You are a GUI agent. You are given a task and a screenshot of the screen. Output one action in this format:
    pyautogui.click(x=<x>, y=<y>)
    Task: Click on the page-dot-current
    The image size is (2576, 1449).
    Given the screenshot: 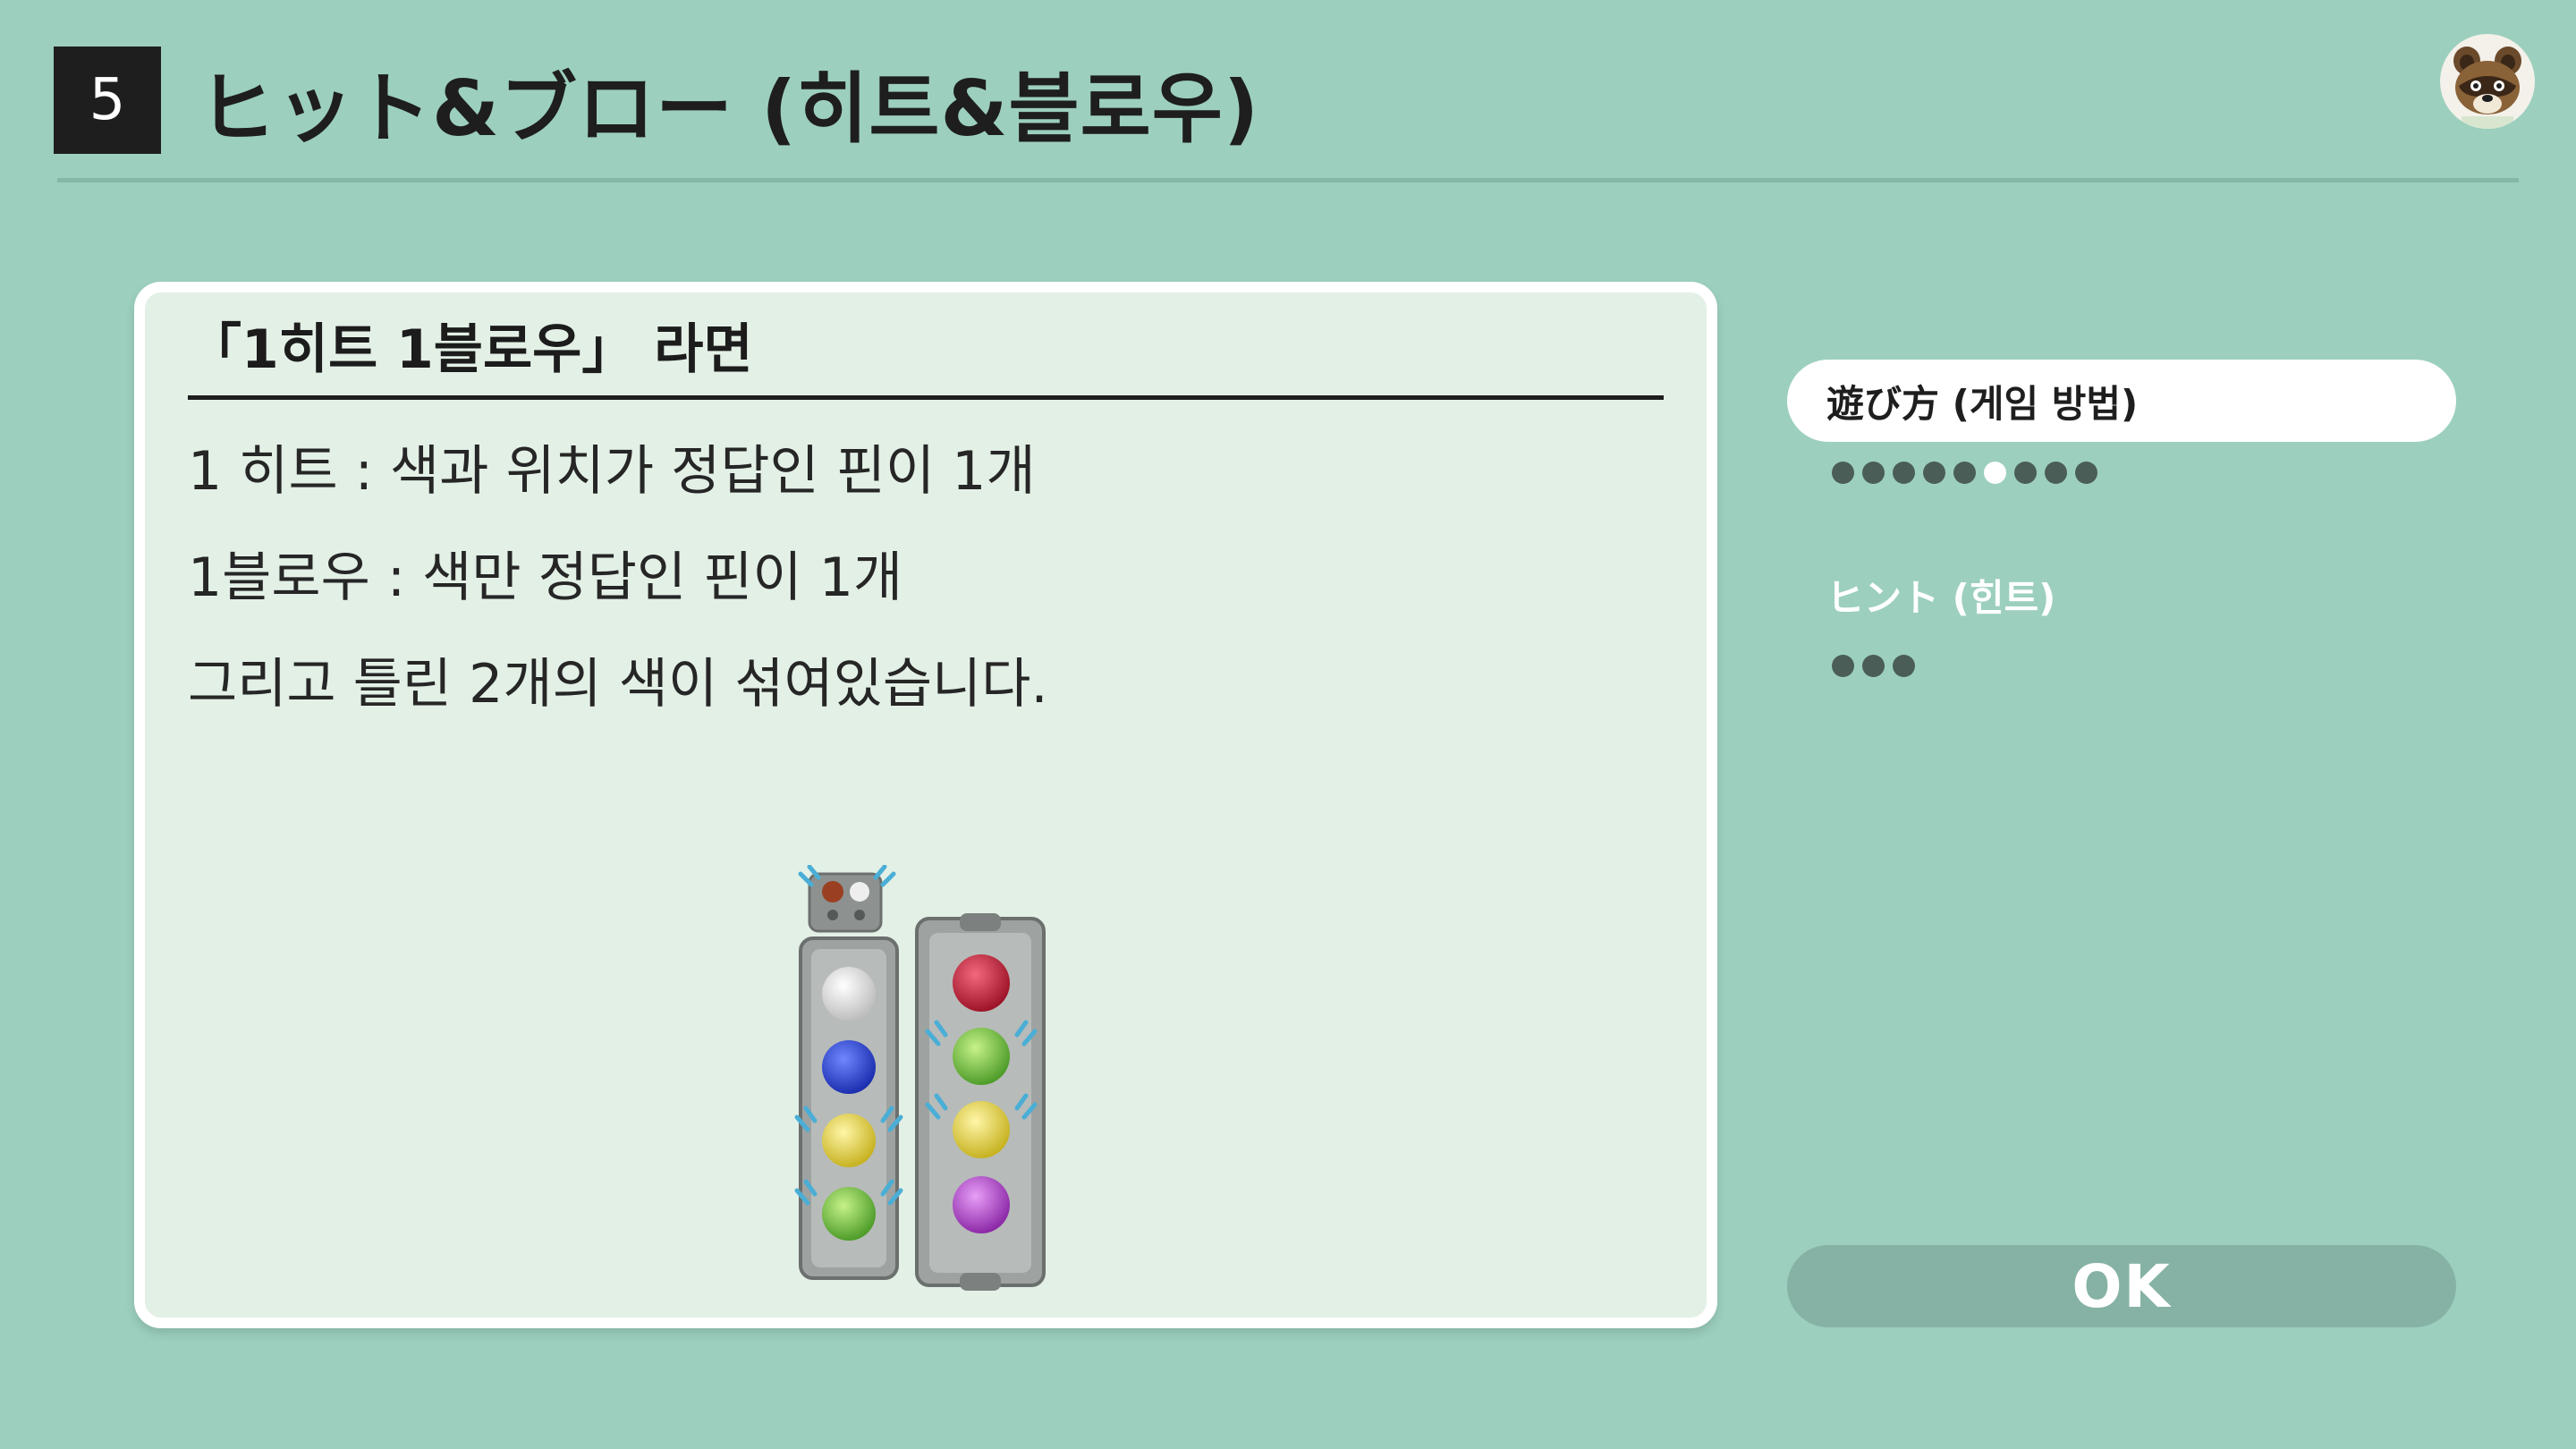 What is the action you would take?
    pyautogui.click(x=1995, y=473)
    